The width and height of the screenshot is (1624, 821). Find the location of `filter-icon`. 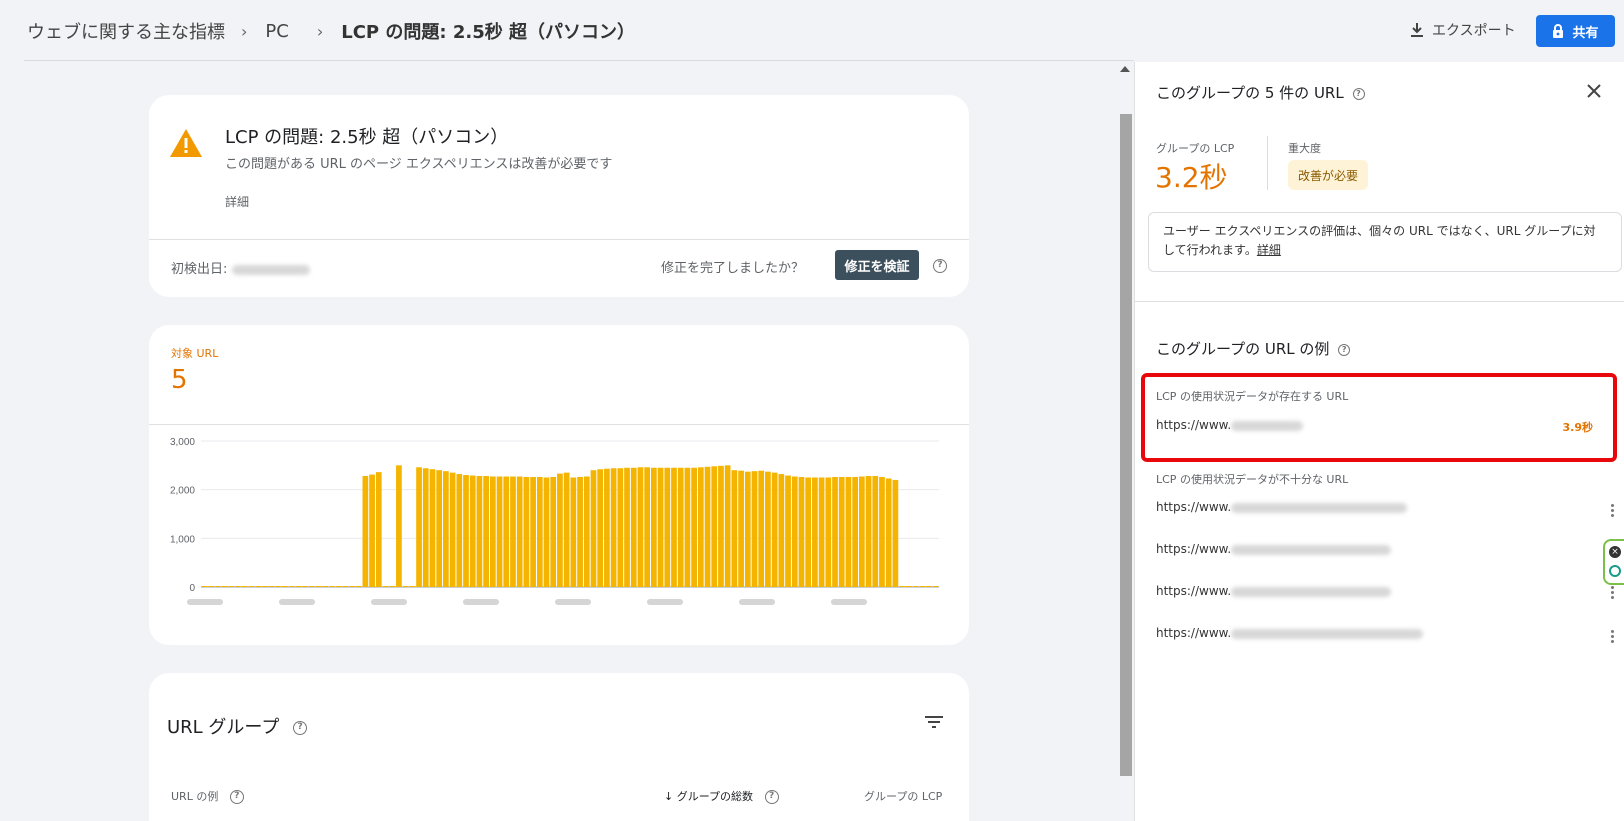

filter-icon is located at coordinates (934, 722).